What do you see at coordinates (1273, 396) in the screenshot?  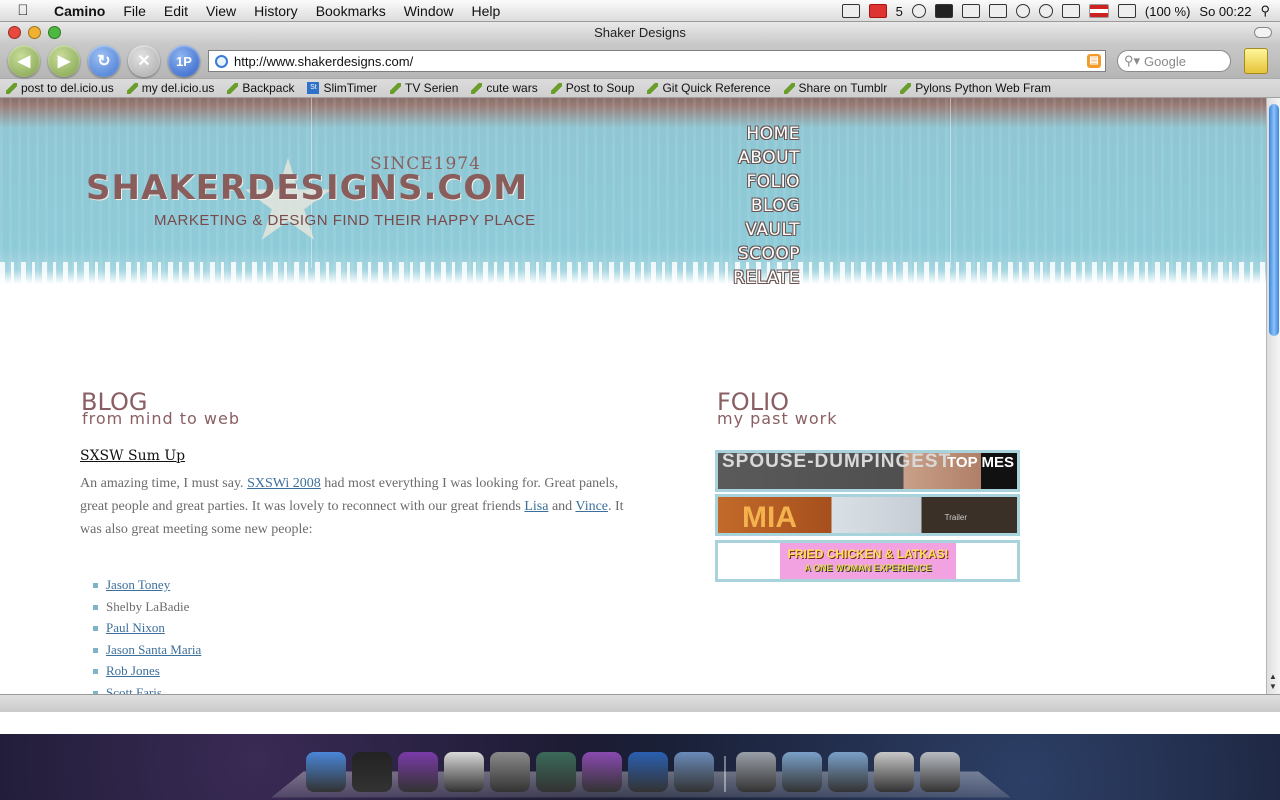 I see `vertical-scrollbar: ▲ ▼` at bounding box center [1273, 396].